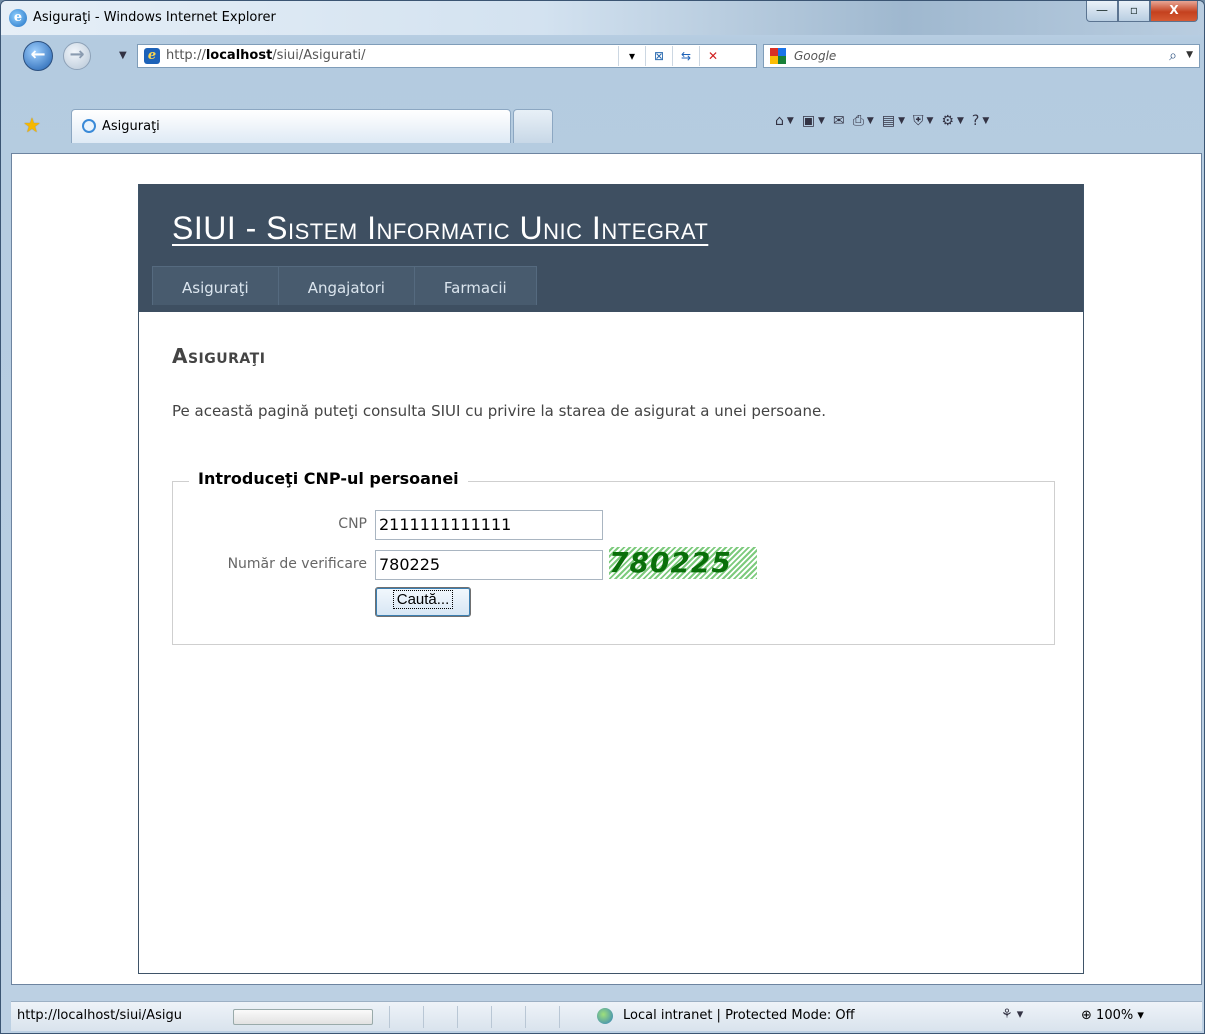 This screenshot has height=1034, width=1205. I want to click on page-menu-icon: ▤, so click(888, 121).